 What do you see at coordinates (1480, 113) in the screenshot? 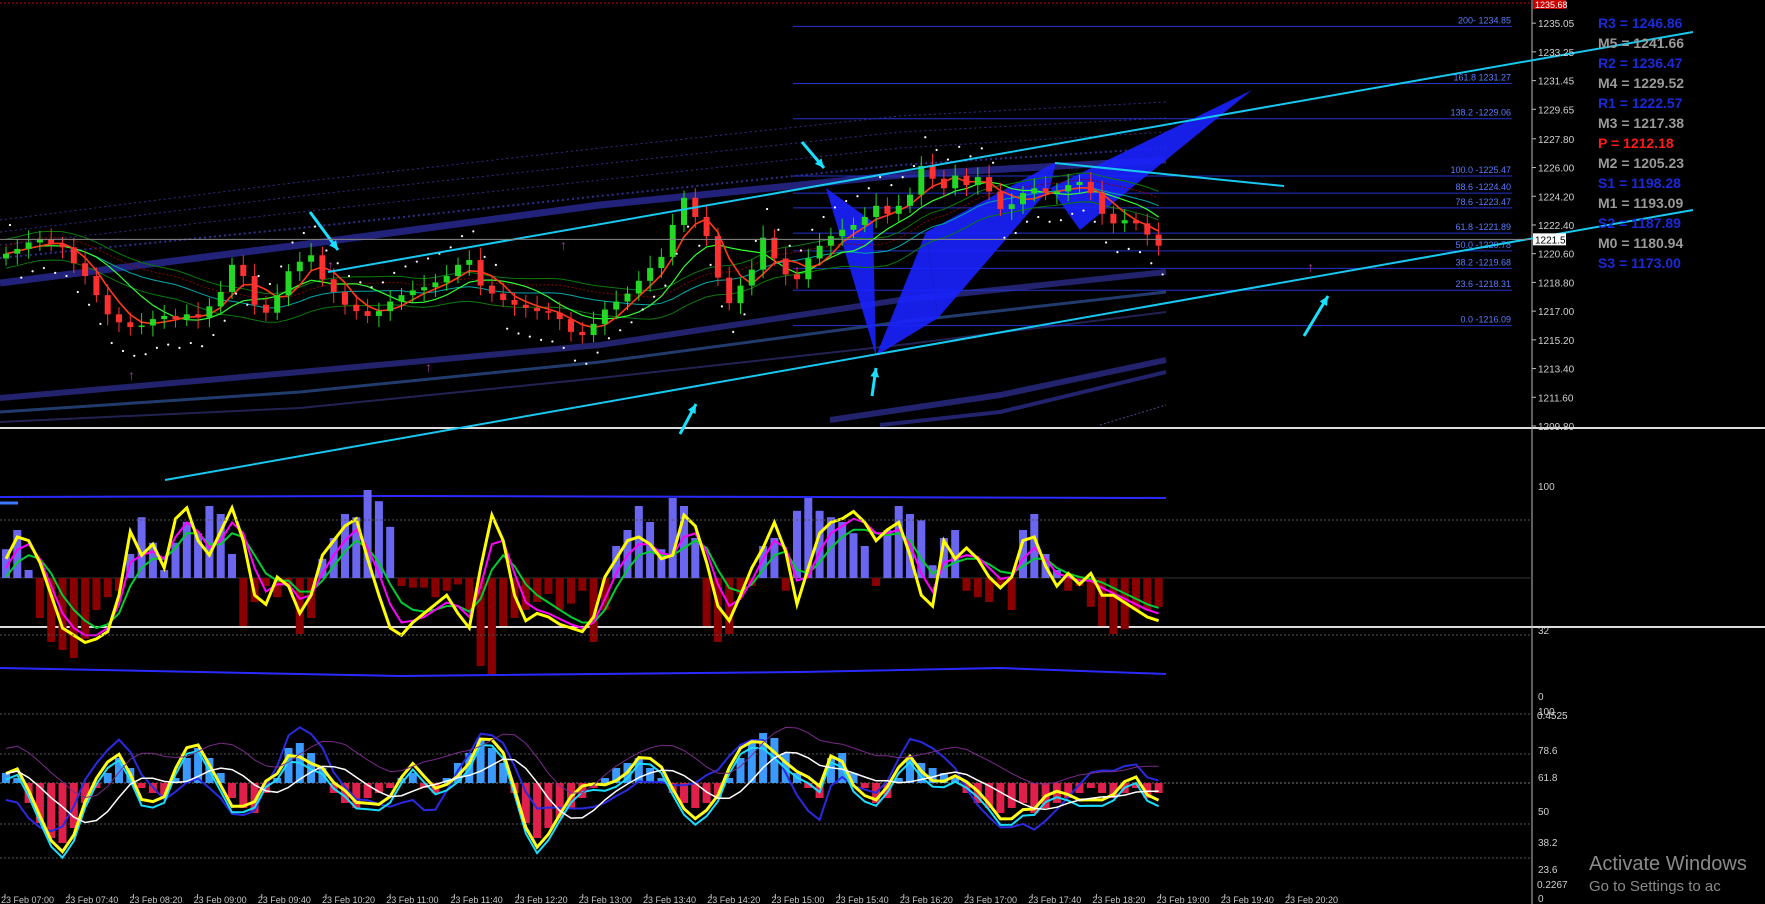
I see `fib-level-label: 138.2 -1229.06` at bounding box center [1480, 113].